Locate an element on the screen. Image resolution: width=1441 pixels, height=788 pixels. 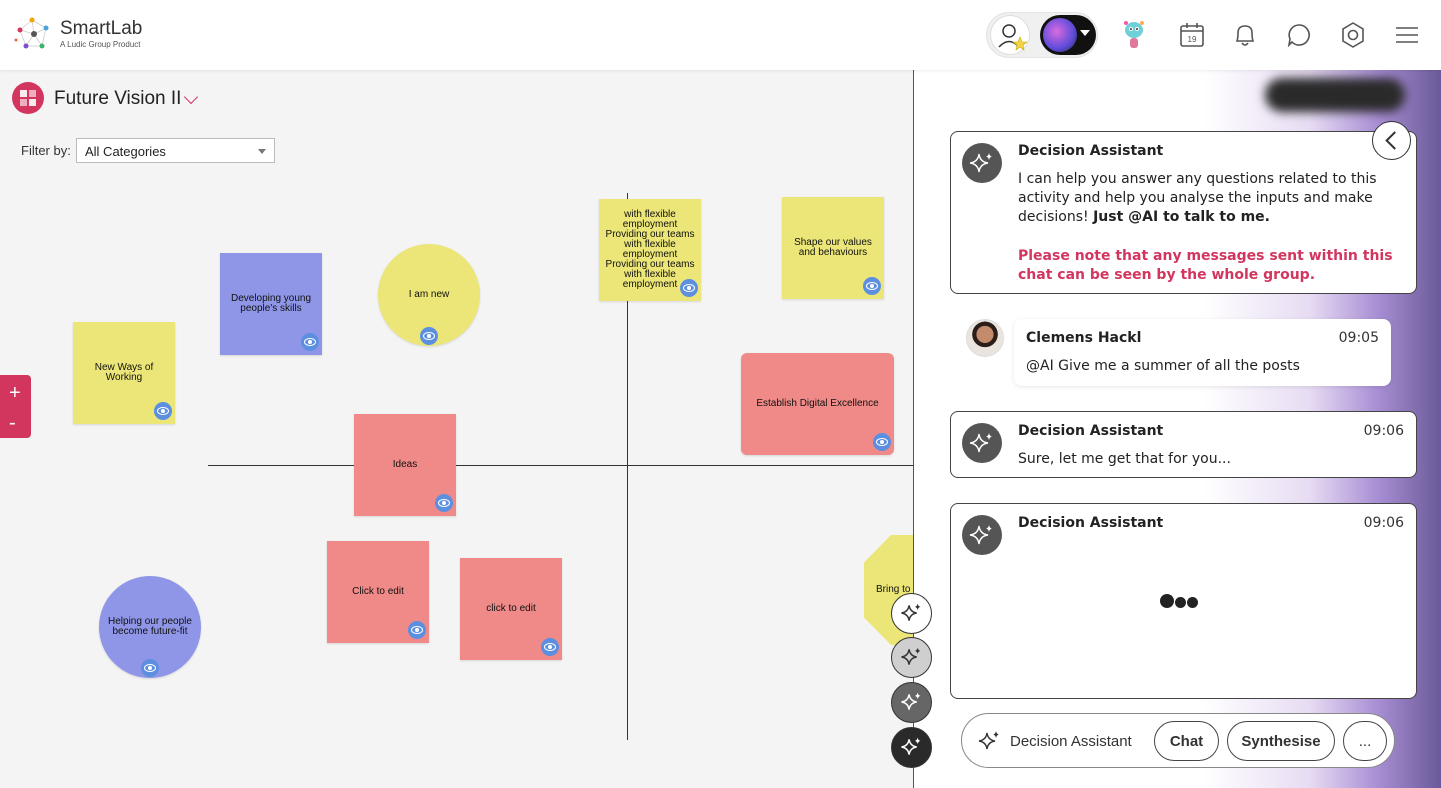
sticky-note: Shape our values and behaviours is located at coordinates (833, 248).